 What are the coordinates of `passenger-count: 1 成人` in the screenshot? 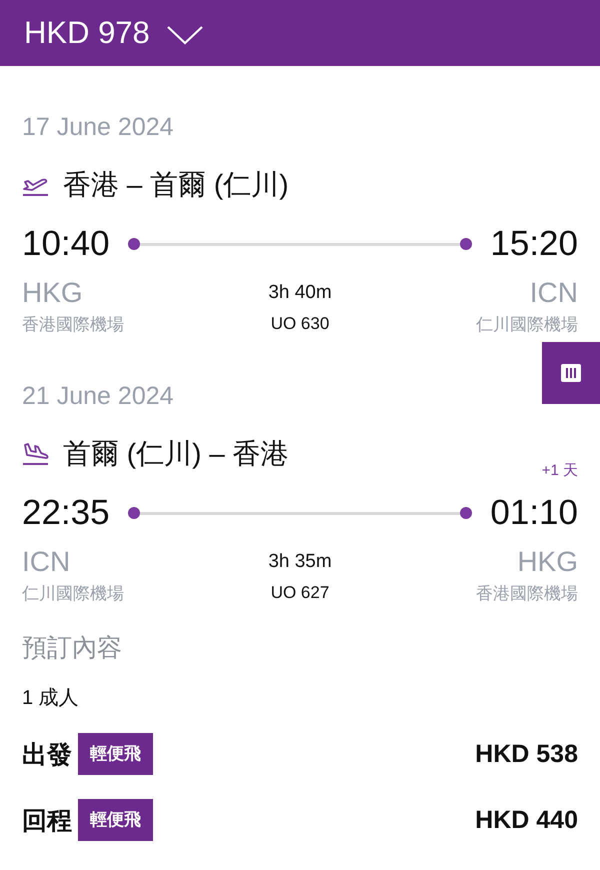 It's located at (51, 698).